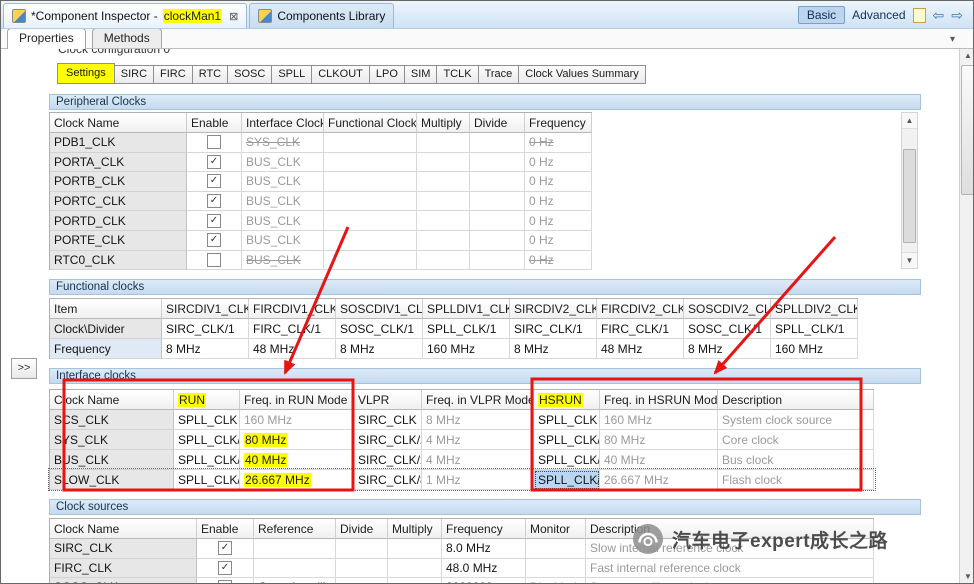 This screenshot has height=584, width=974. What do you see at coordinates (207, 440) in the screenshot?
I see `run-cell: SPLL_CLK/2` at bounding box center [207, 440].